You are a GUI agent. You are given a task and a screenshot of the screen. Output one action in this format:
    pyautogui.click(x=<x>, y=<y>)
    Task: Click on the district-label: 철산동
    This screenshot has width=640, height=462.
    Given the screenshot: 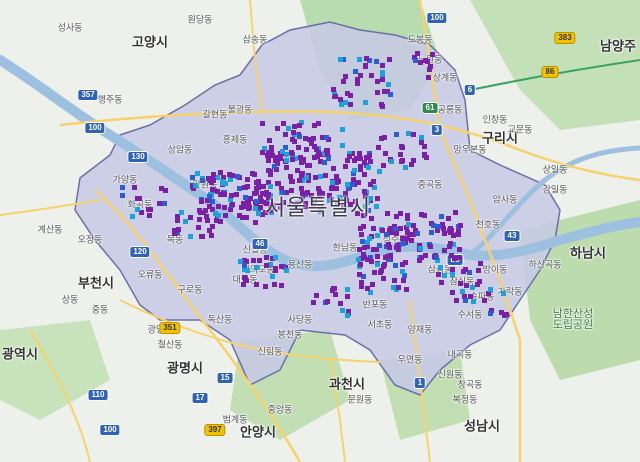 What is the action you would take?
    pyautogui.click(x=170, y=344)
    